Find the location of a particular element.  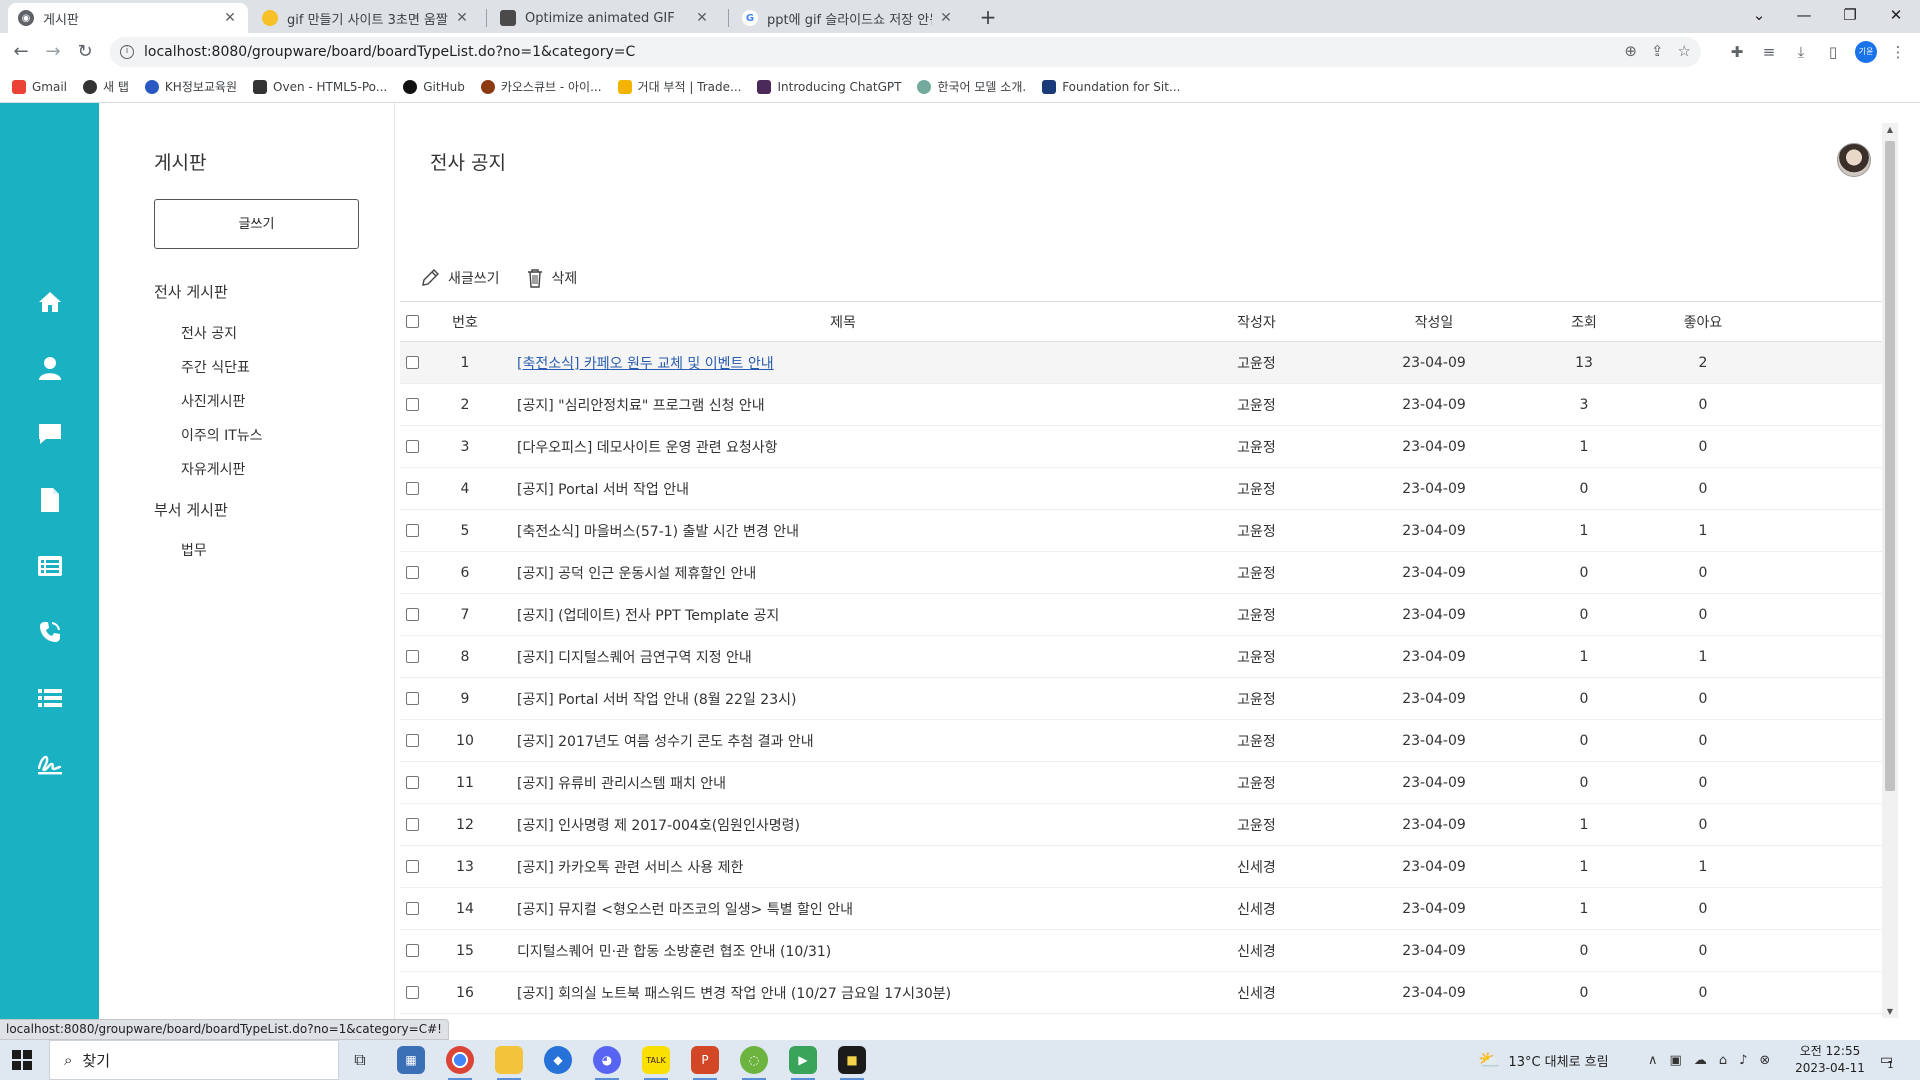

column-header-author: 작성자 is located at coordinates (1256, 321).